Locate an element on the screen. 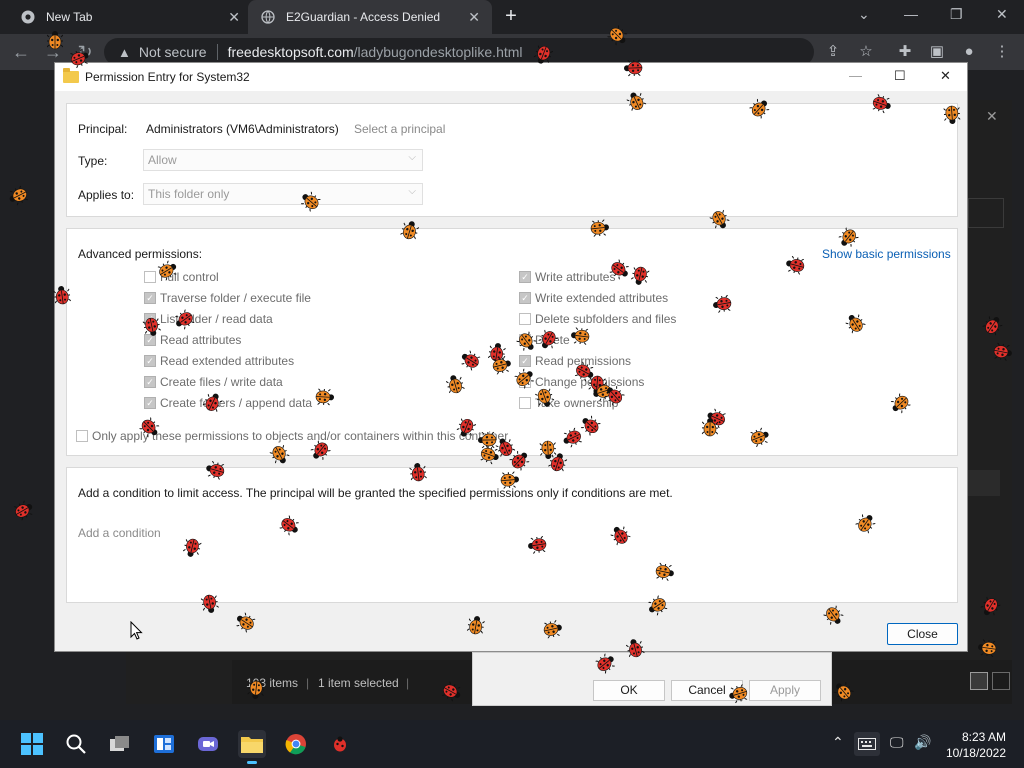 This screenshot has height=768, width=1024. start-windows-icon is located at coordinates (32, 744).